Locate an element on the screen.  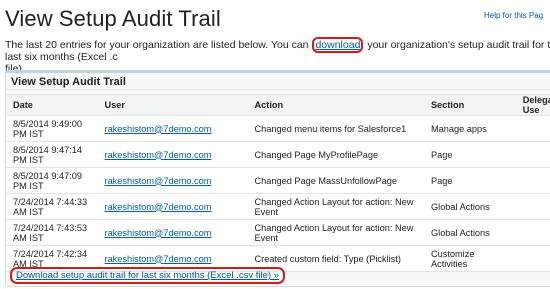
cell-date: 8/5/2014 9:47:09 PM IST is located at coordinates (53, 180).